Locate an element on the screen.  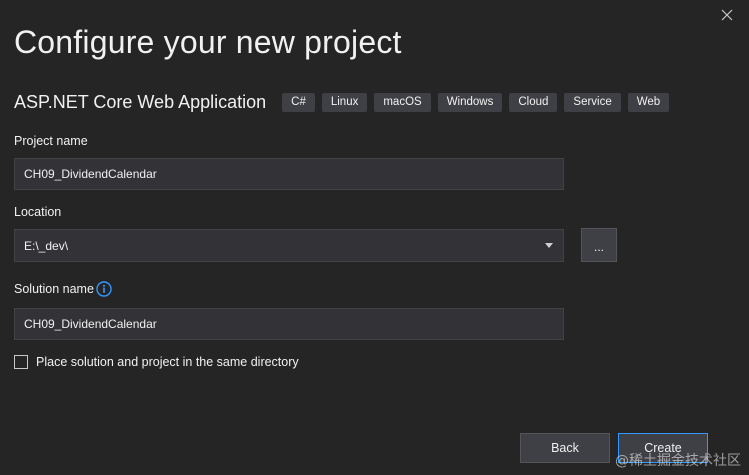
project-name-label: Project name is located at coordinates (51, 141).